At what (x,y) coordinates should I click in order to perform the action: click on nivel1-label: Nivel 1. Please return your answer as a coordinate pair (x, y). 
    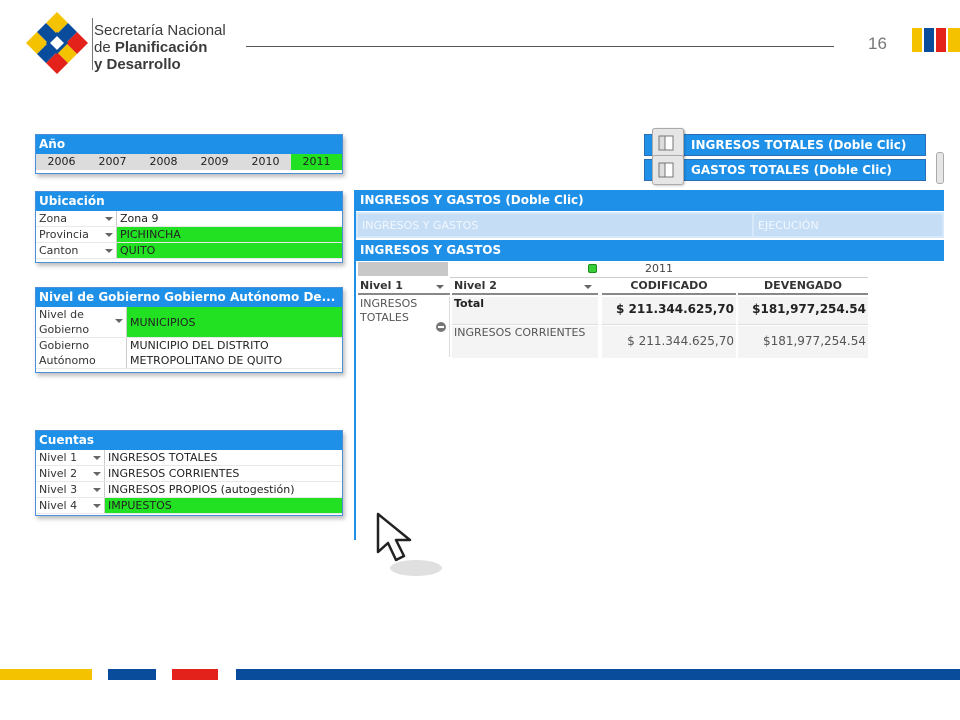
    Looking at the image, I should click on (58, 457).